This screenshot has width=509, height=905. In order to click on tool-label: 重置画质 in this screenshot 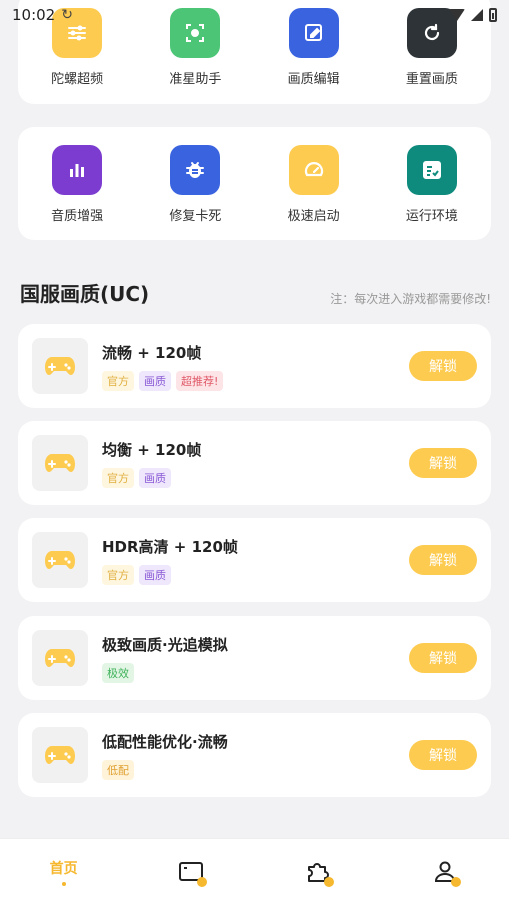, I will do `click(431, 79)`.